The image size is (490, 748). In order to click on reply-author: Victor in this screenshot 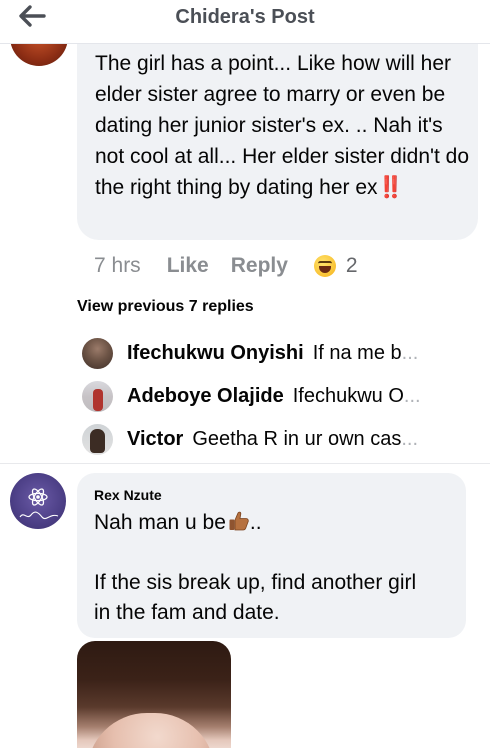, I will do `click(155, 439)`.